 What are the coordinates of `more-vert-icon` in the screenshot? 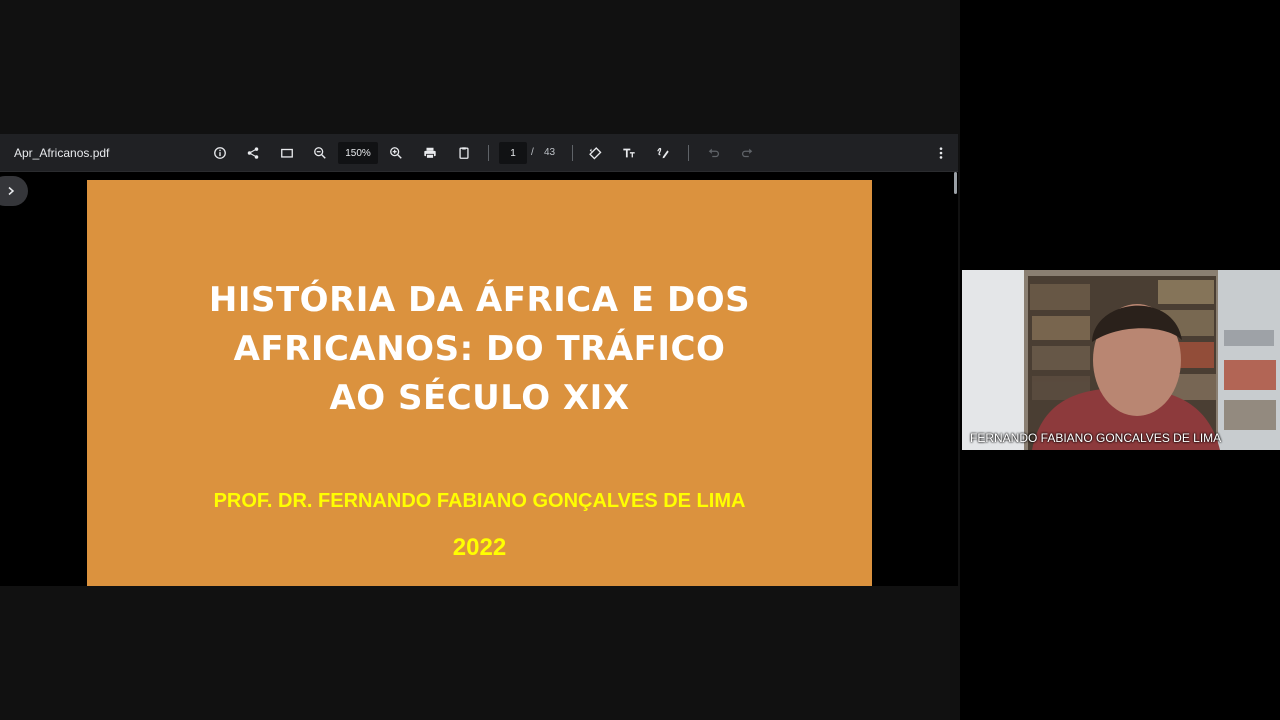 It's located at (941, 153).